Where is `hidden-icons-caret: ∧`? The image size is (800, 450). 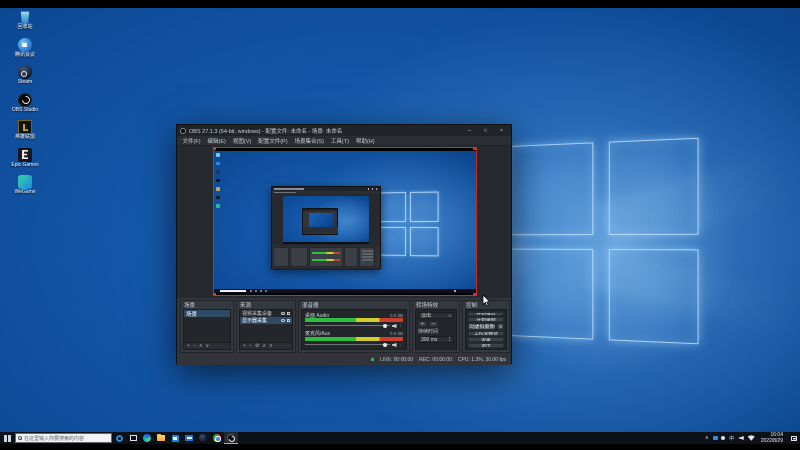 hidden-icons-caret: ∧ is located at coordinates (707, 438).